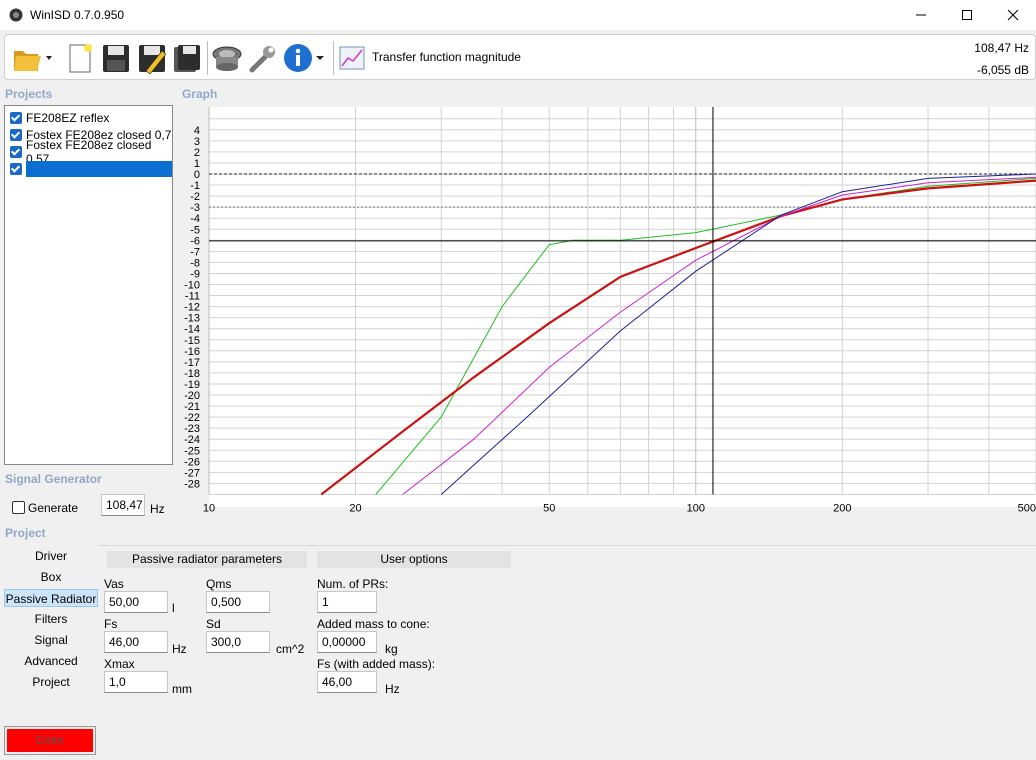  What do you see at coordinates (238, 642) in the screenshot?
I see `sd-input: 300,0` at bounding box center [238, 642].